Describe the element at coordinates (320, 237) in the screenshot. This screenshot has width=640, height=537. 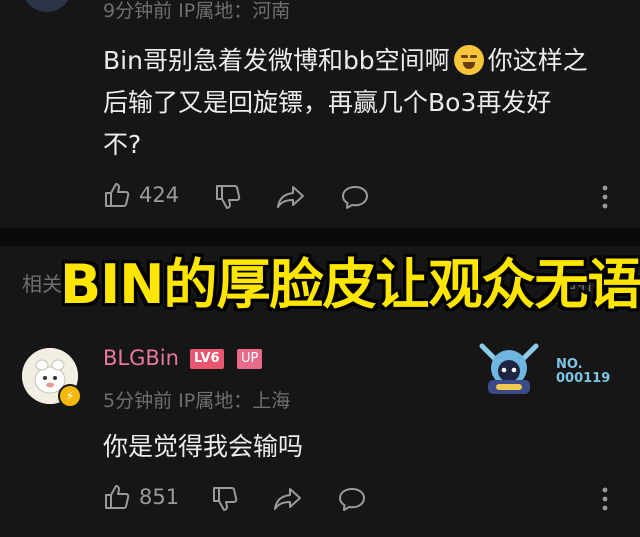
I see `section-divider` at that location.